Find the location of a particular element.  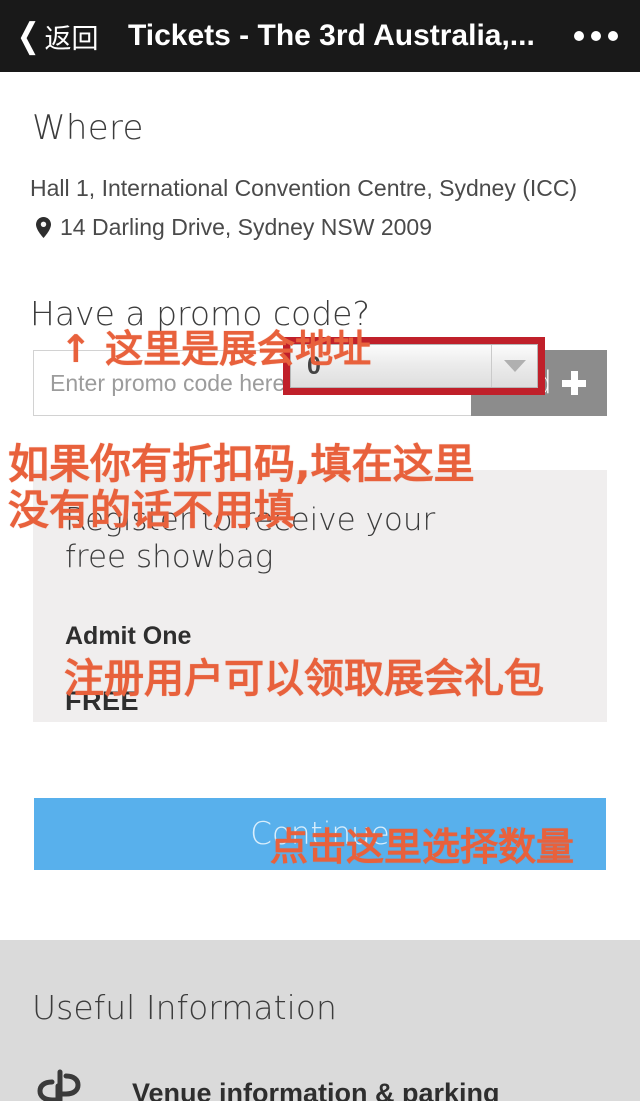

venue-parking-icon is located at coordinates (59, 1082).